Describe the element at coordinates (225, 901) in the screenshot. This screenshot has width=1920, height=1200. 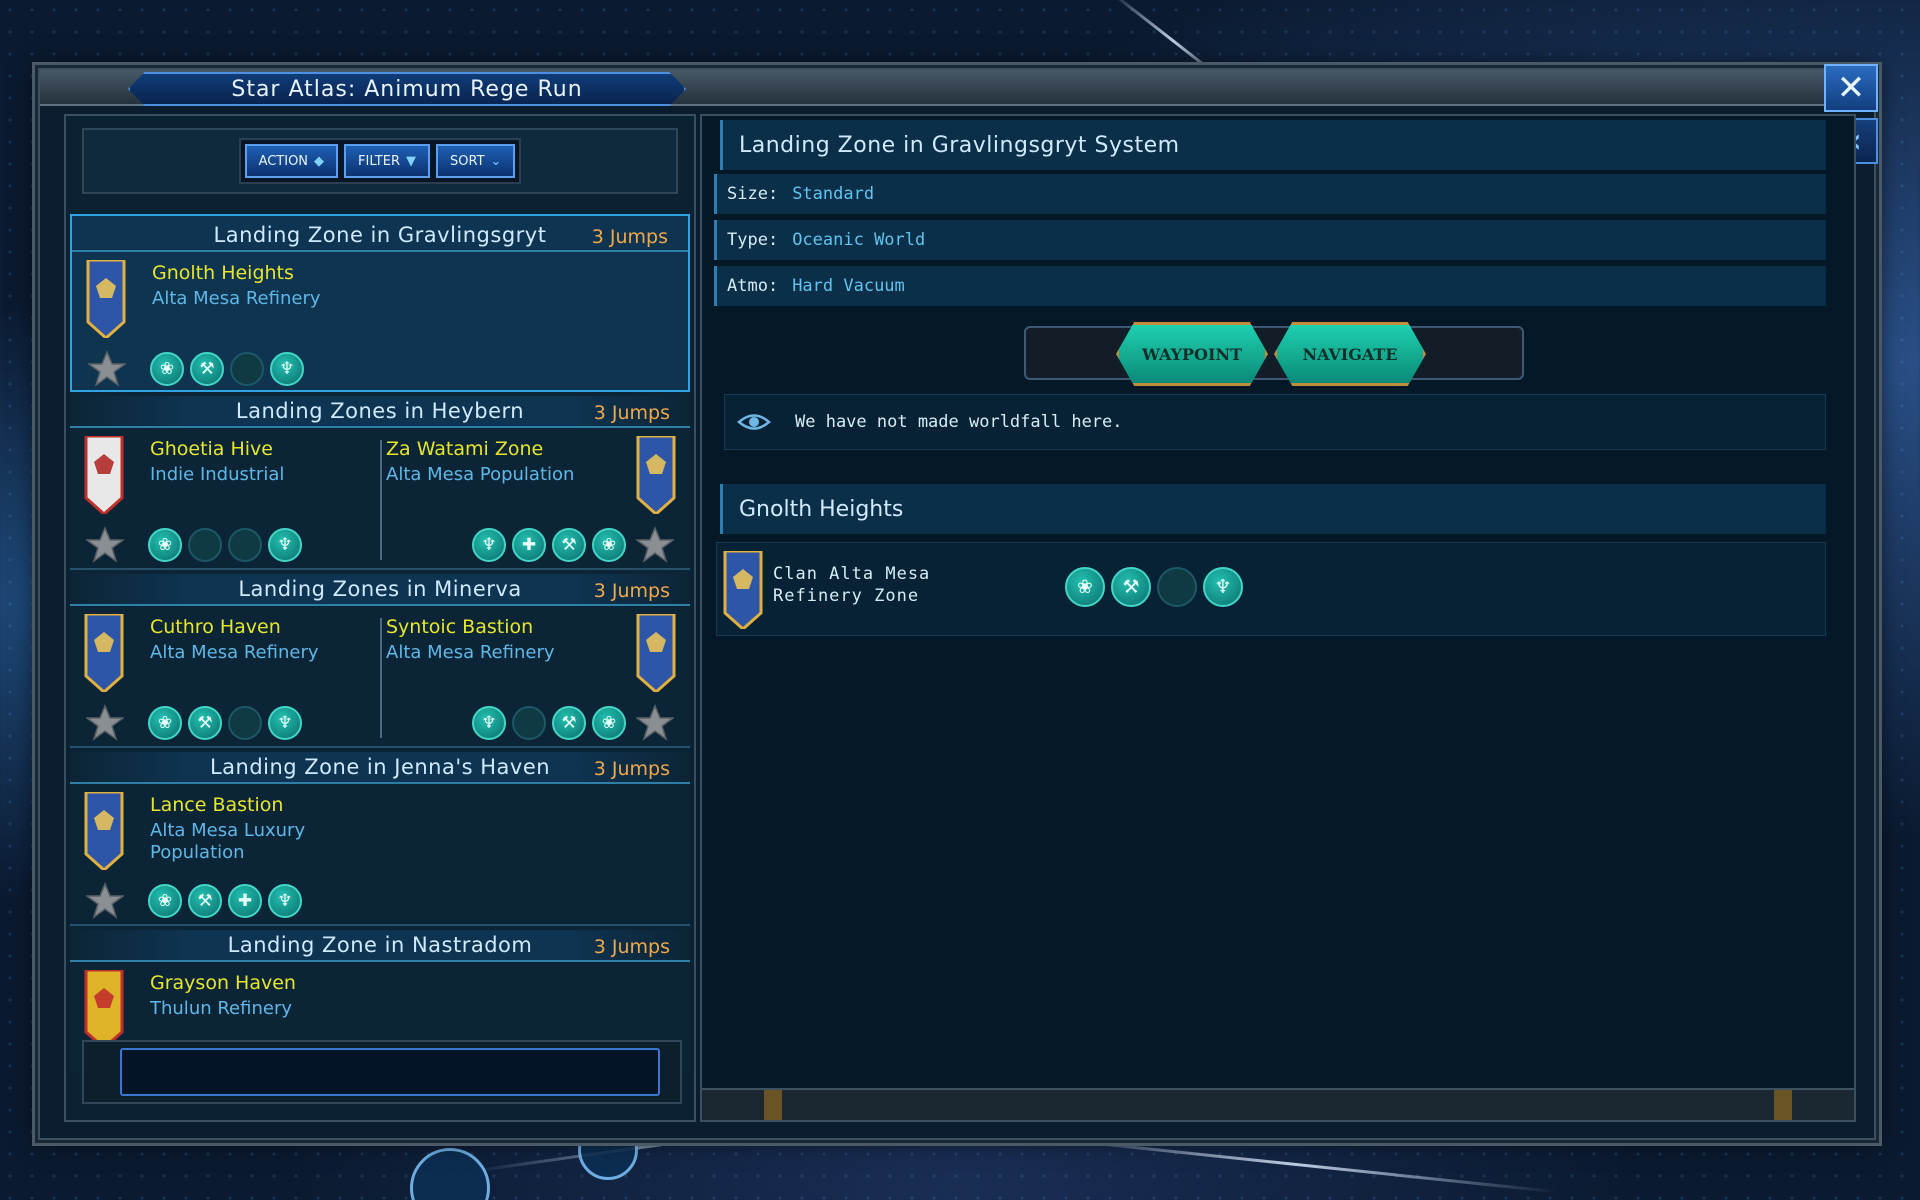
I see `resource-icons: ❀⚒✚♆` at that location.